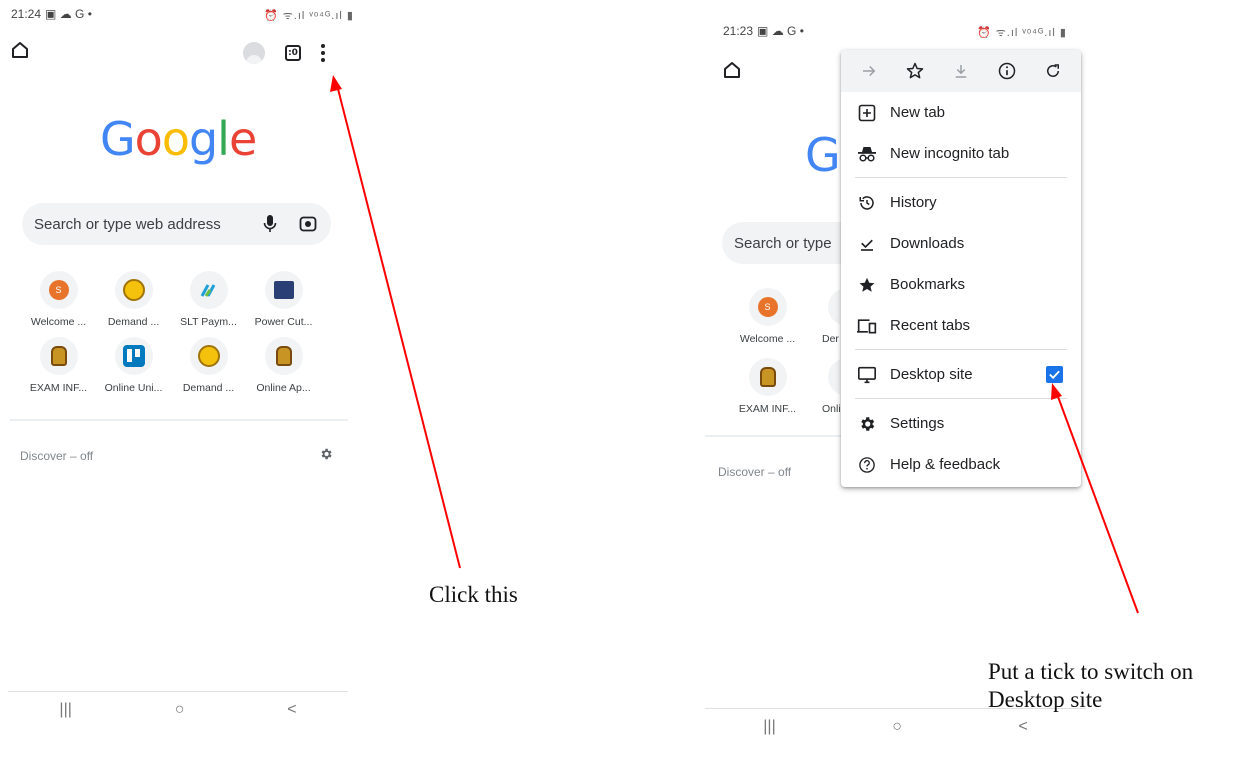 Image resolution: width=1258 pixels, height=765 pixels. Describe the element at coordinates (398, 326) in the screenshot. I see `click-arrow-line` at that location.